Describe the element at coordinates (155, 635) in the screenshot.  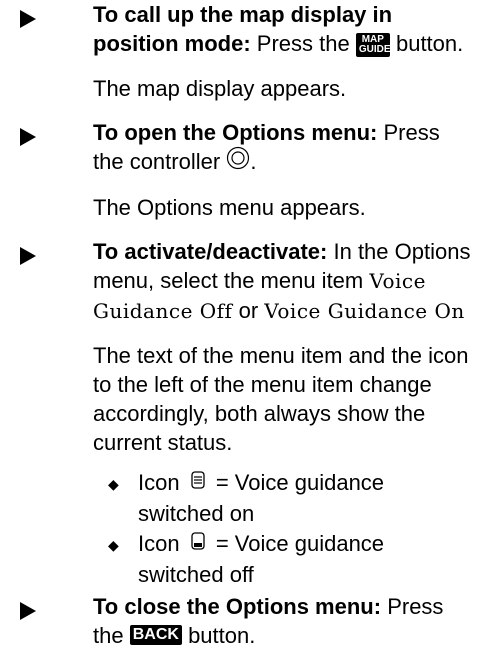
I see `back-button: BACK` at that location.